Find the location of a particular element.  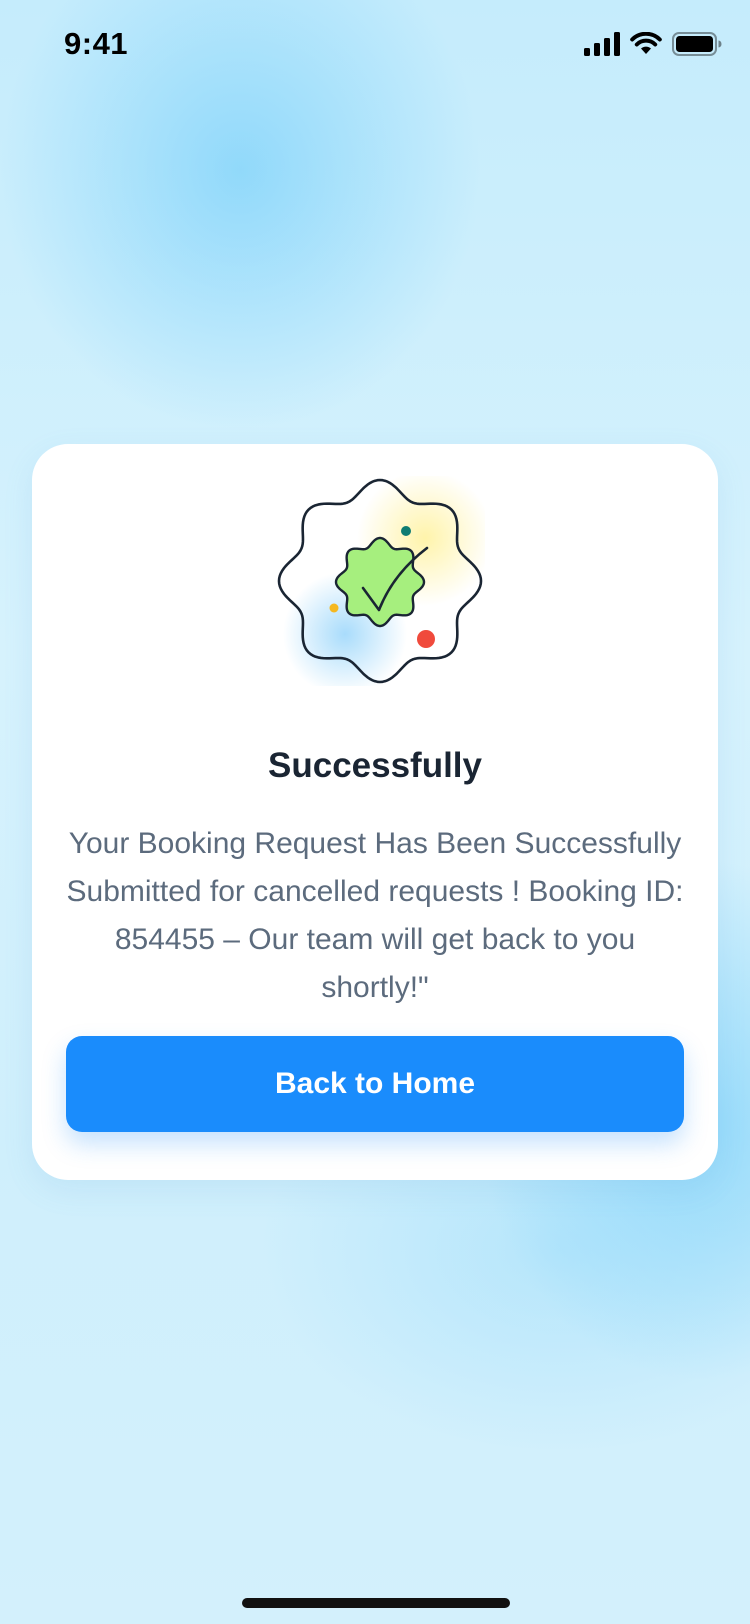

battery-icon is located at coordinates (697, 44).